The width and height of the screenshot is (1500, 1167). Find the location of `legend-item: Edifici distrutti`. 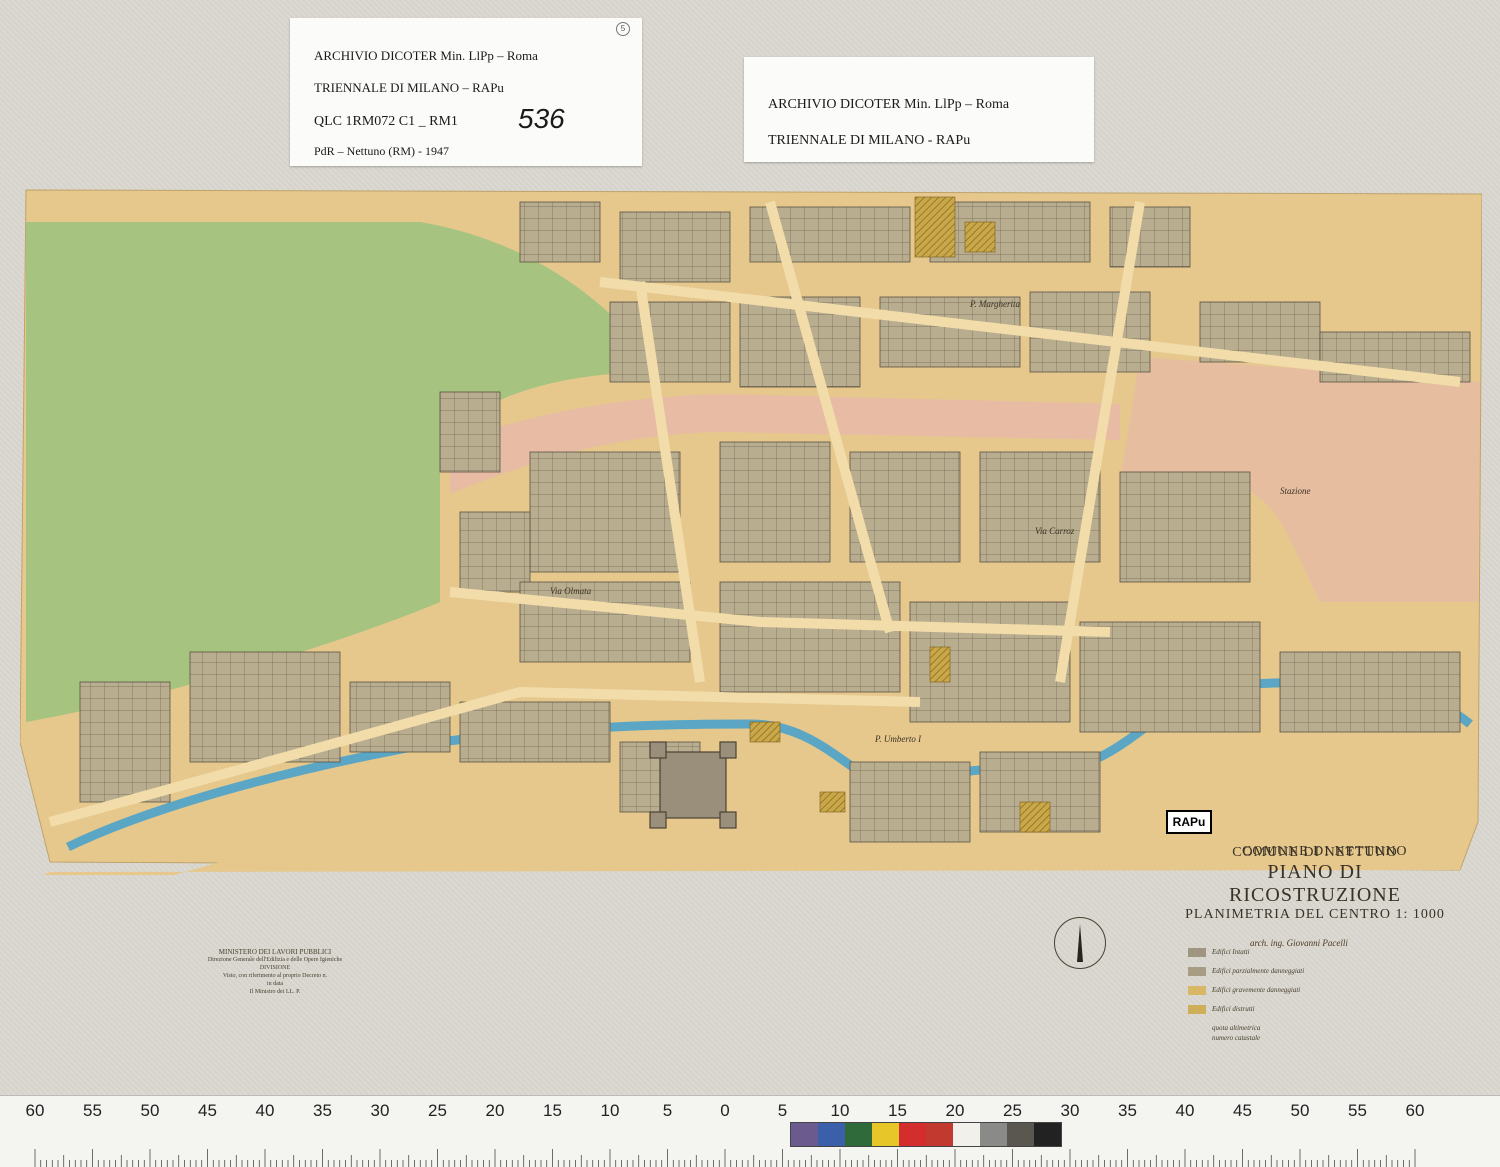

legend-item: Edifici distrutti is located at coordinates (1246, 1014).